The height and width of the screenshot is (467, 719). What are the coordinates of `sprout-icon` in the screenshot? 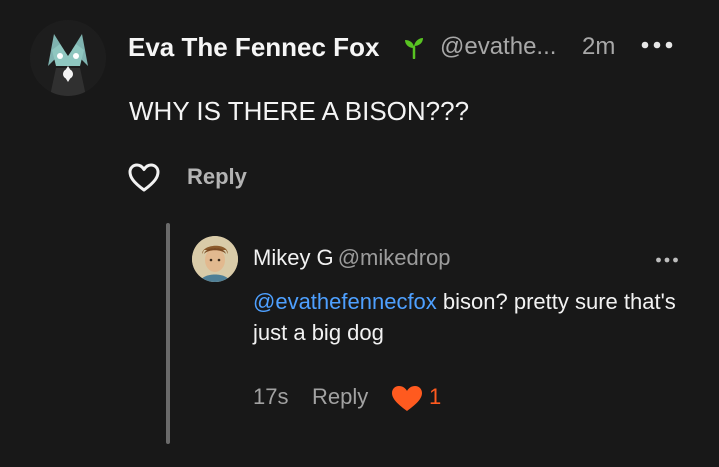 It's located at (414, 48).